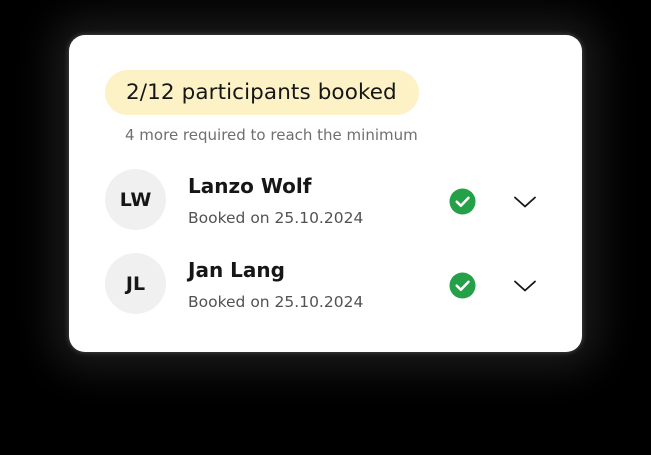  I want to click on participant-row: JL Jan Lang Booked on 25.10.2024, so click(326, 285).